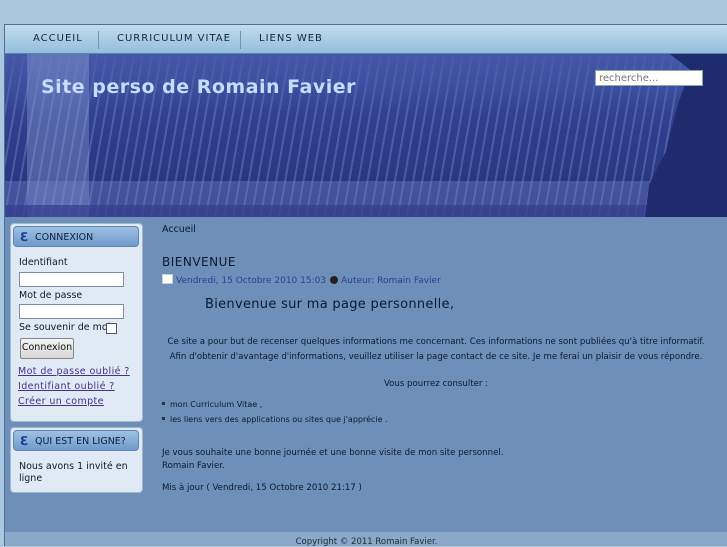 The width and height of the screenshot is (727, 547). I want to click on nav-item-curriculum-vitae: CURRICULUM VITAE, so click(174, 38).